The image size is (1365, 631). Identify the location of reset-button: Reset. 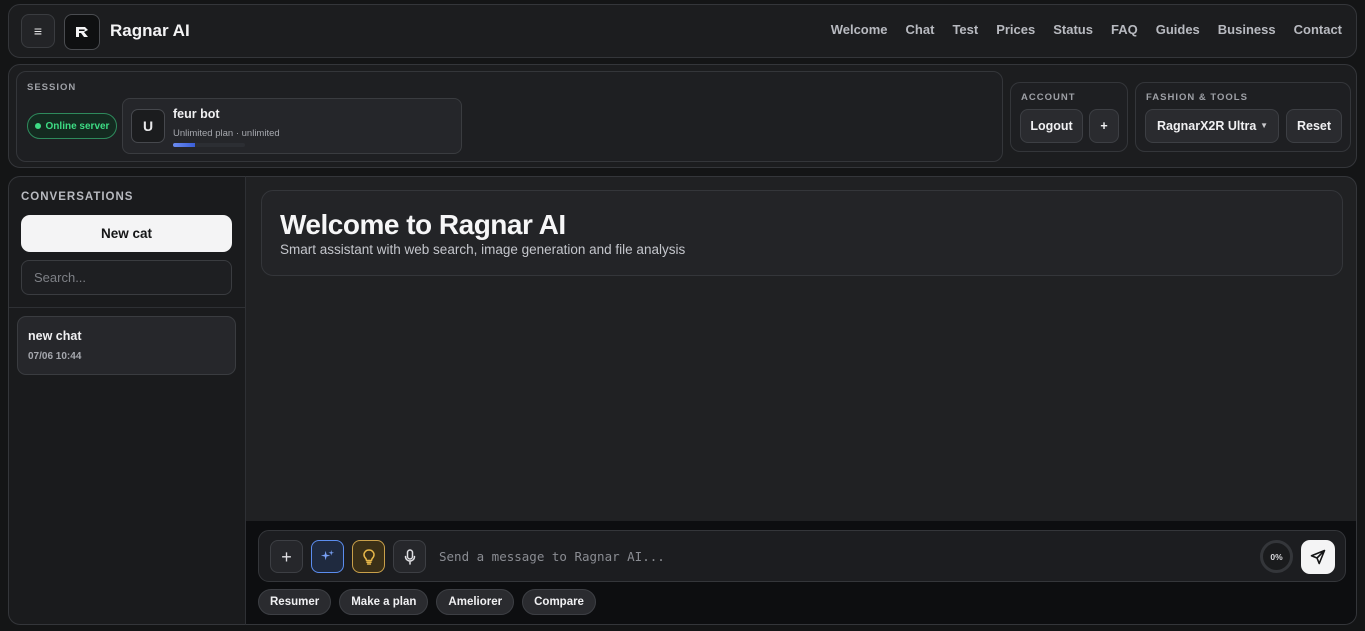
(1314, 126).